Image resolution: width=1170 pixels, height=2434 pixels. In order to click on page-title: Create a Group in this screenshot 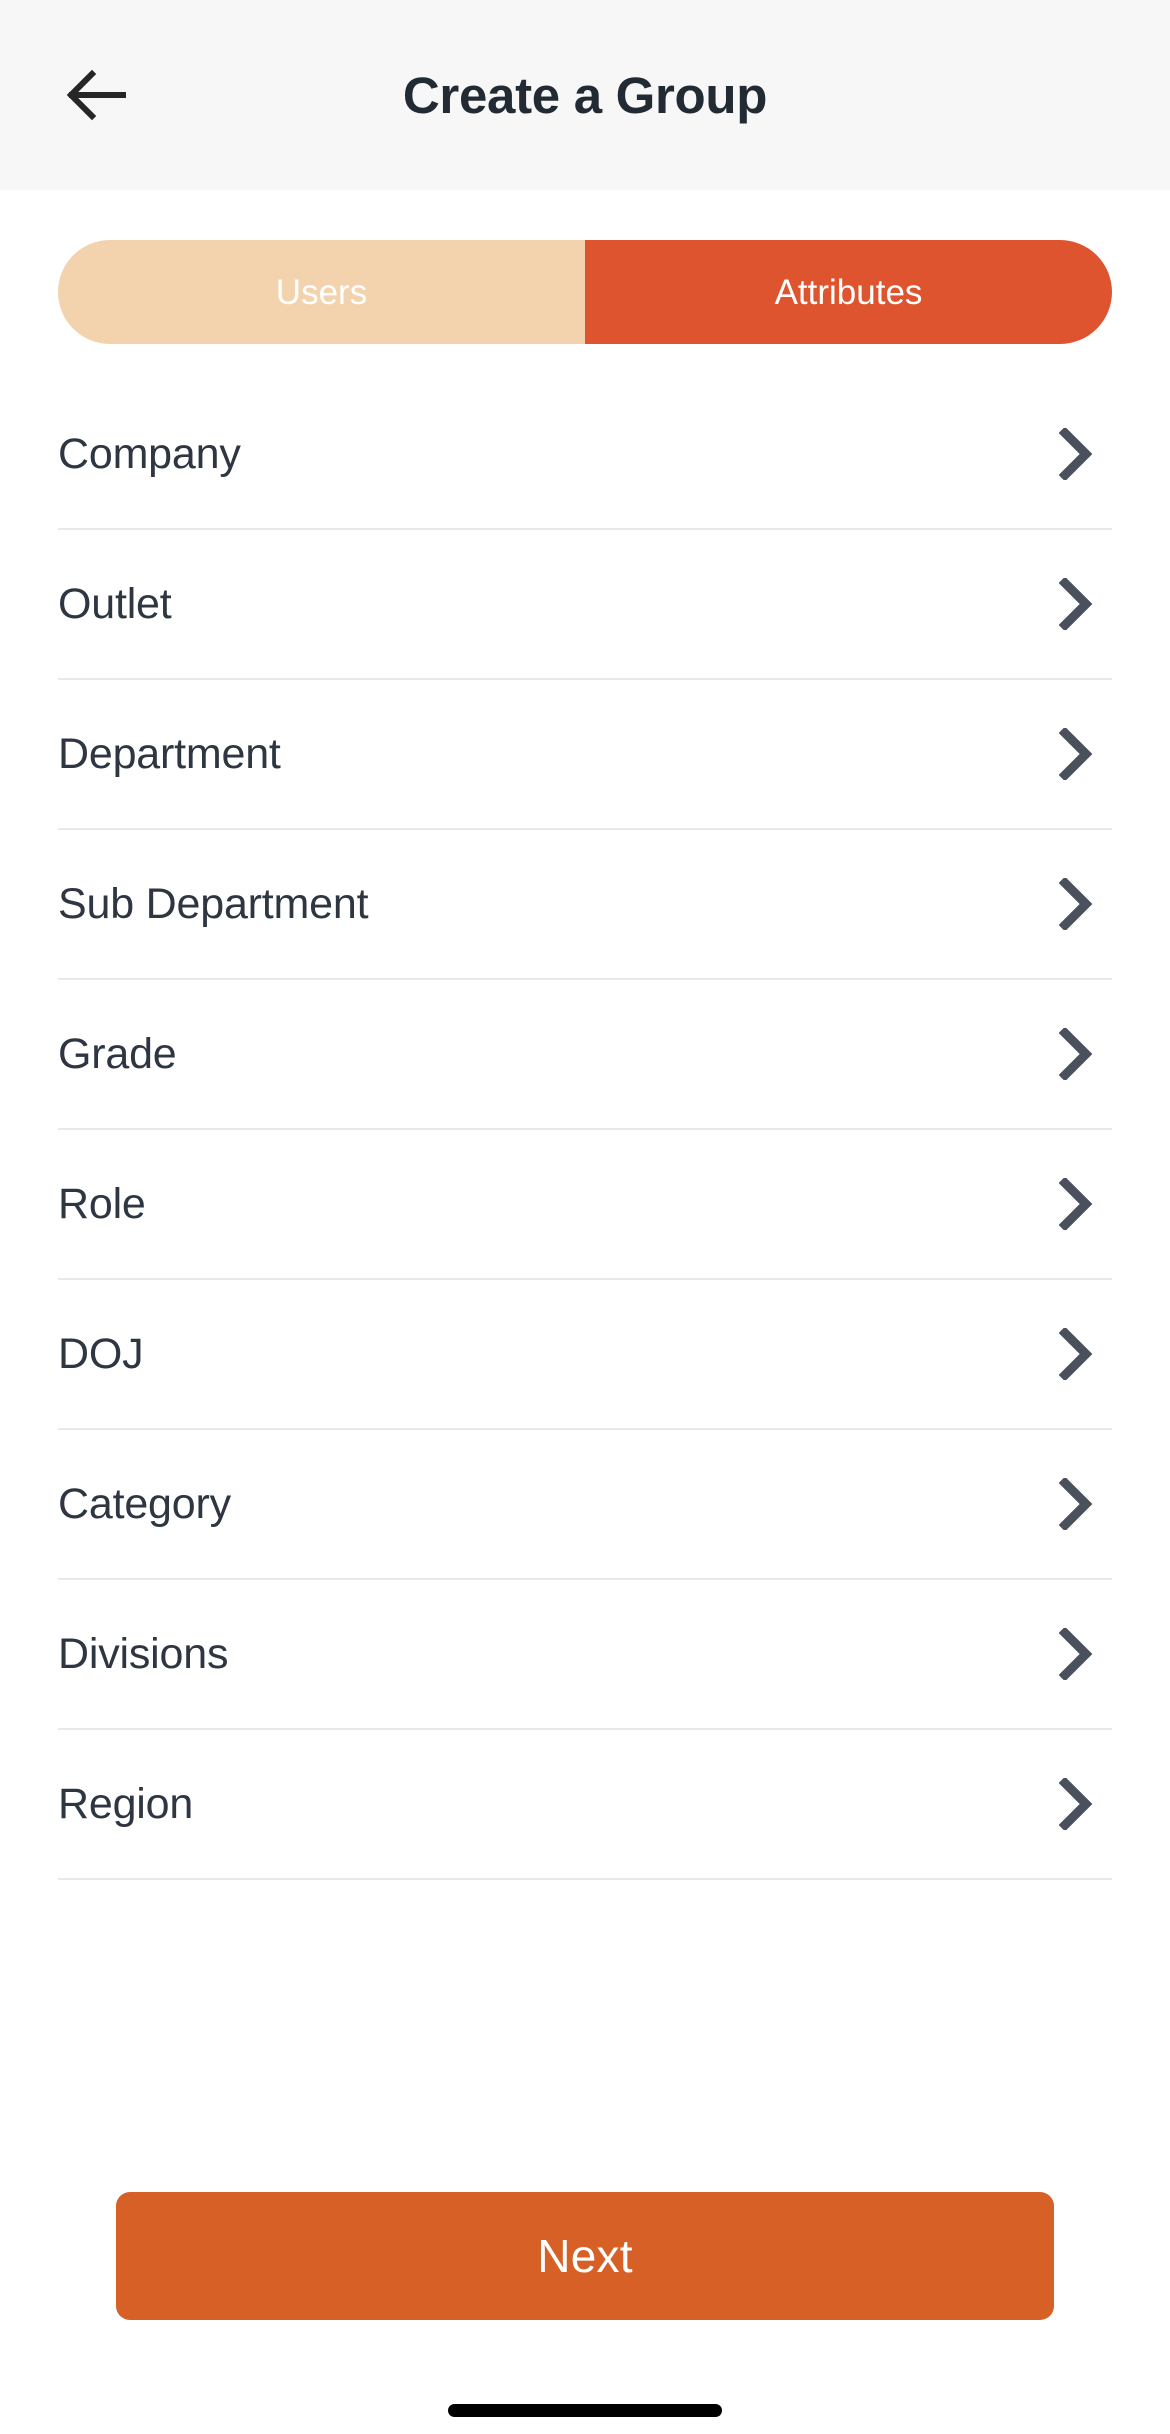, I will do `click(585, 95)`.